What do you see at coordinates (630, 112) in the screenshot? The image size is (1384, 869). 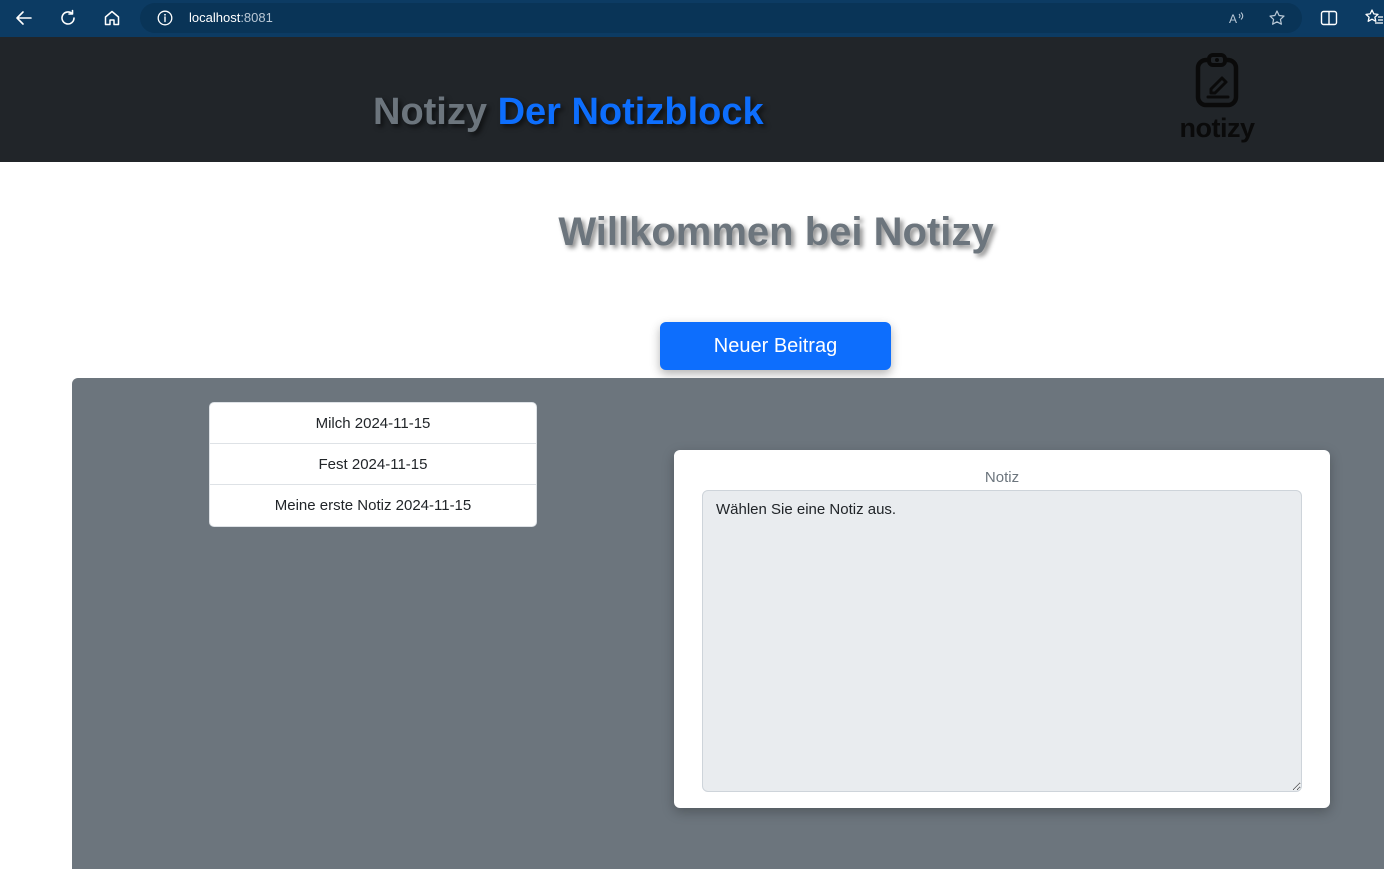 I see `brand-subtitle: Der Notizblock` at bounding box center [630, 112].